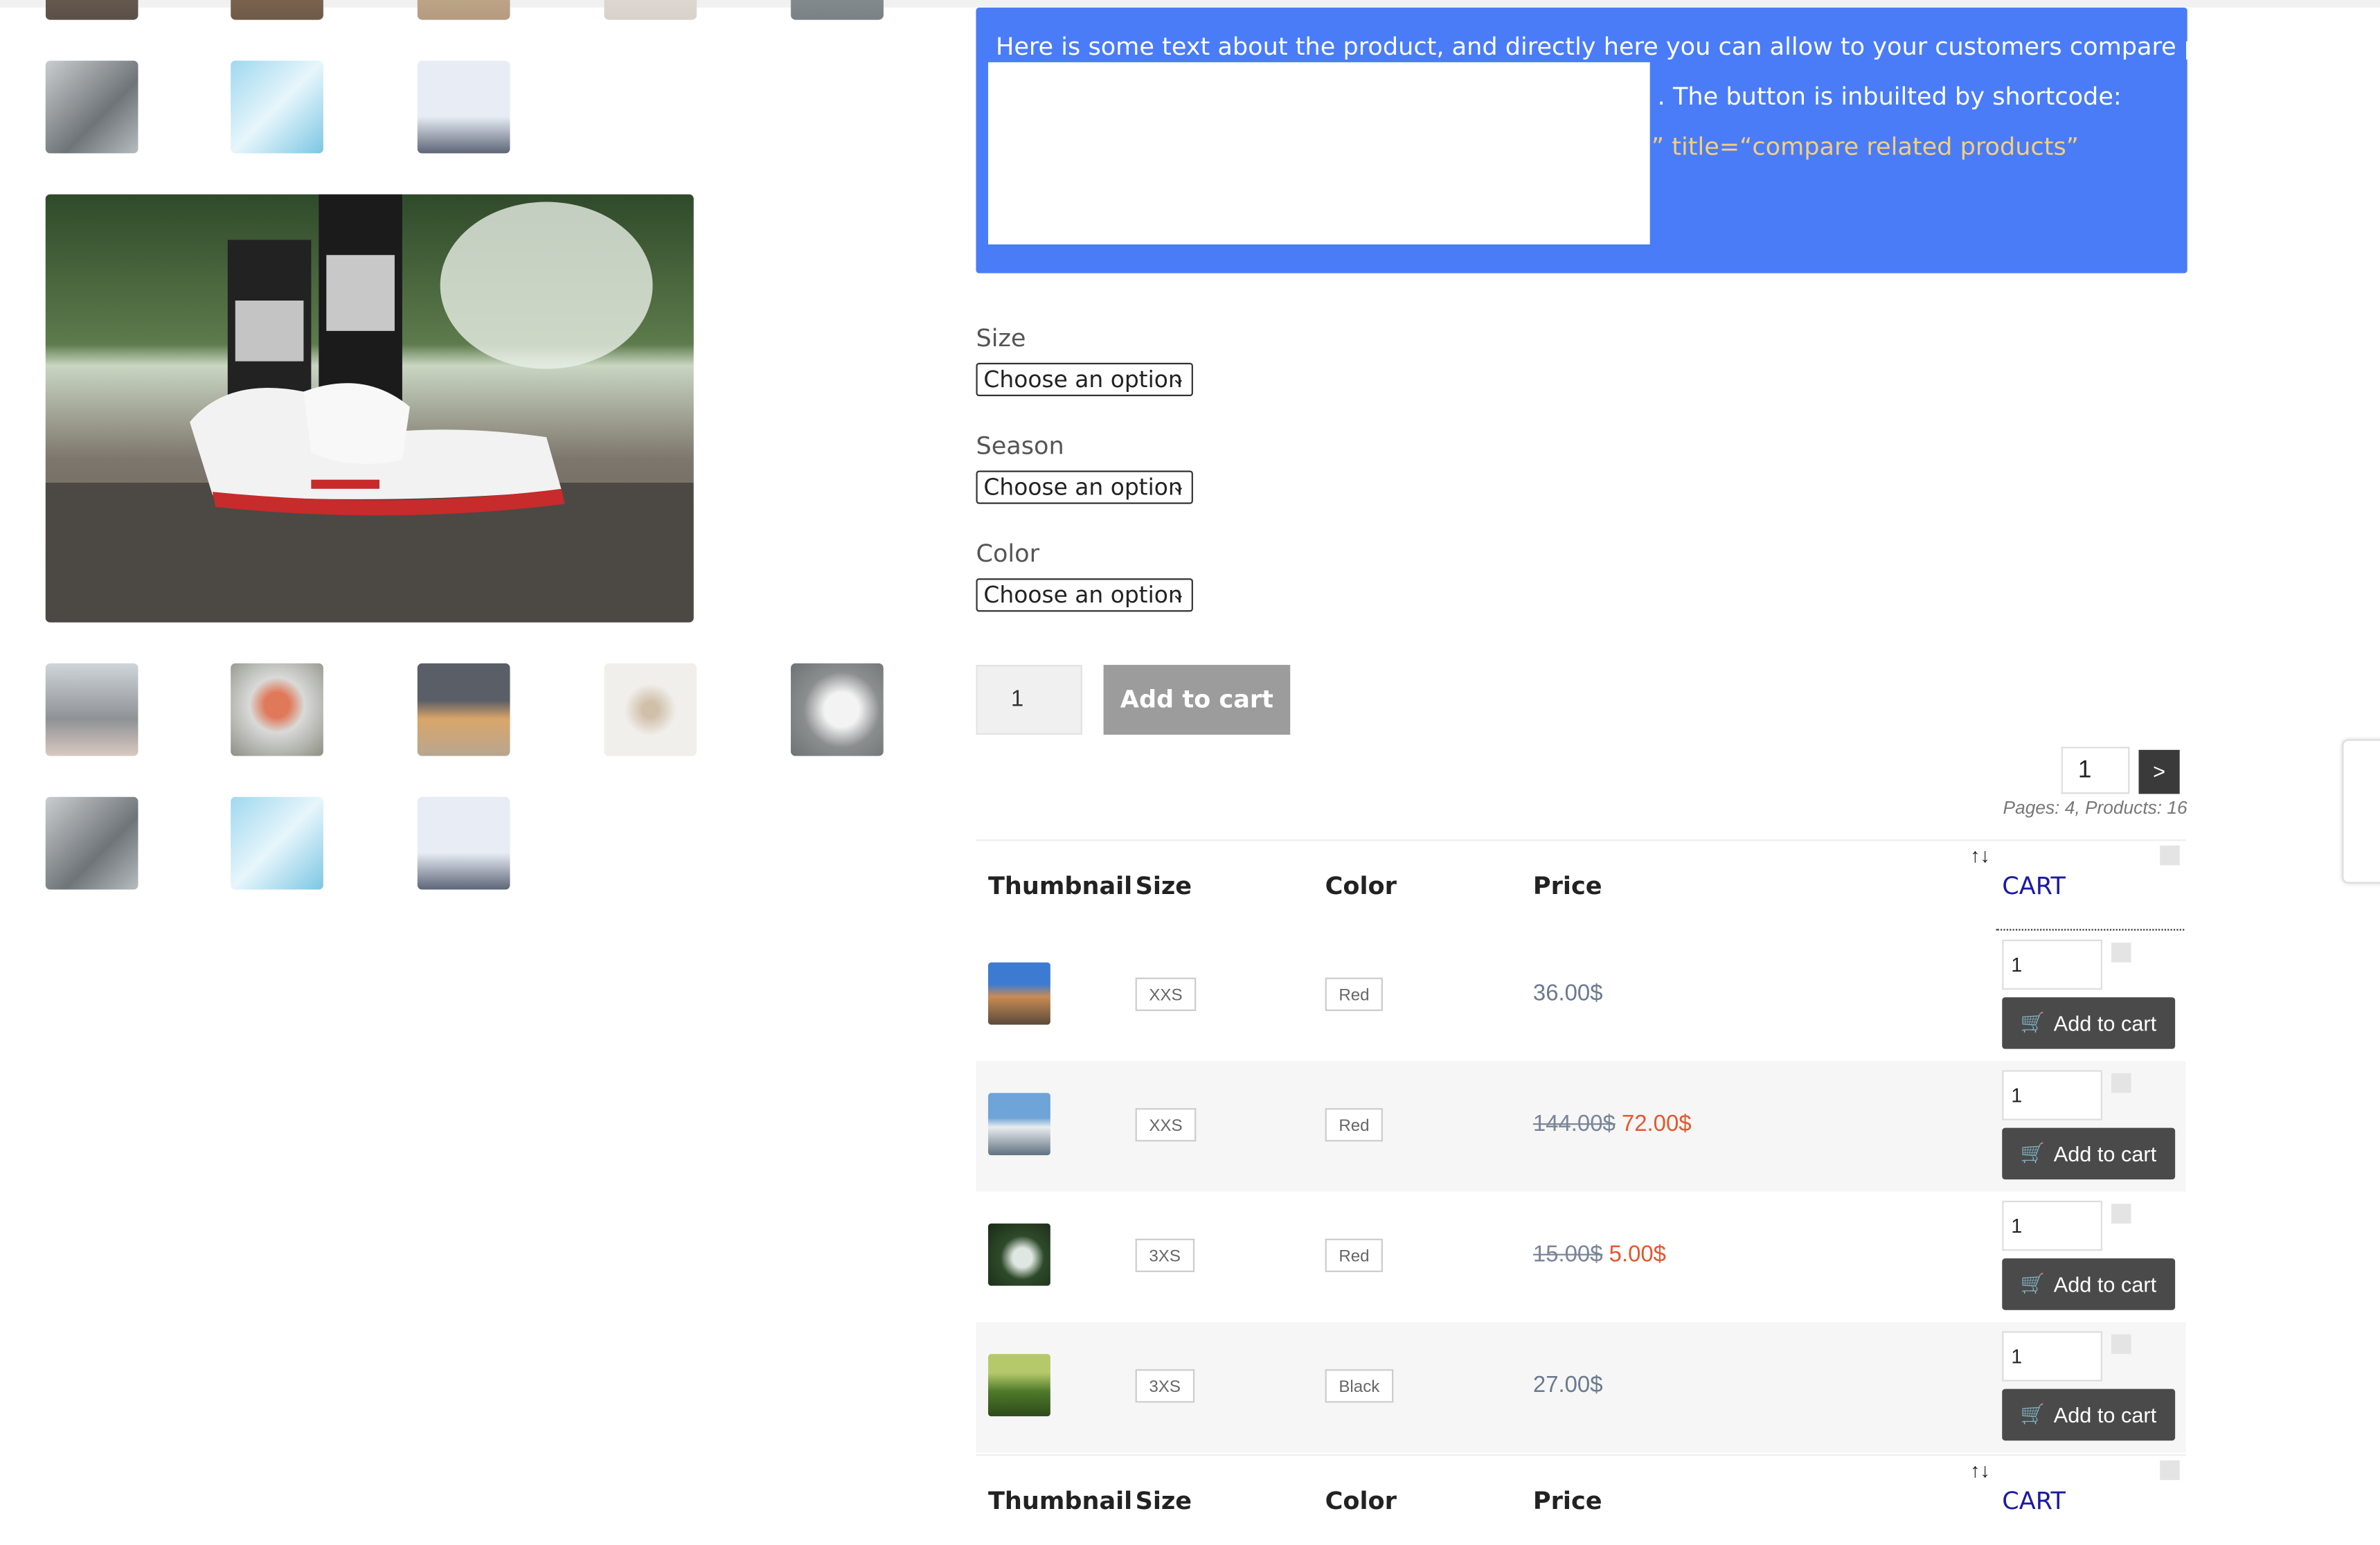  Describe the element at coordinates (2095, 770) in the screenshot. I see `page-number-input: 1` at that location.